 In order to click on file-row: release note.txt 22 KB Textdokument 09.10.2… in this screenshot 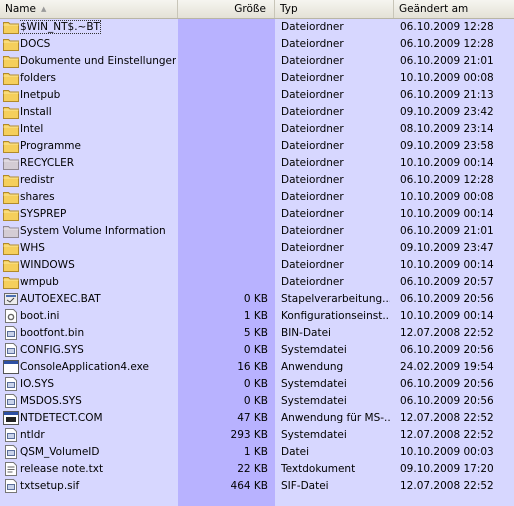, I will do `click(257, 469)`.